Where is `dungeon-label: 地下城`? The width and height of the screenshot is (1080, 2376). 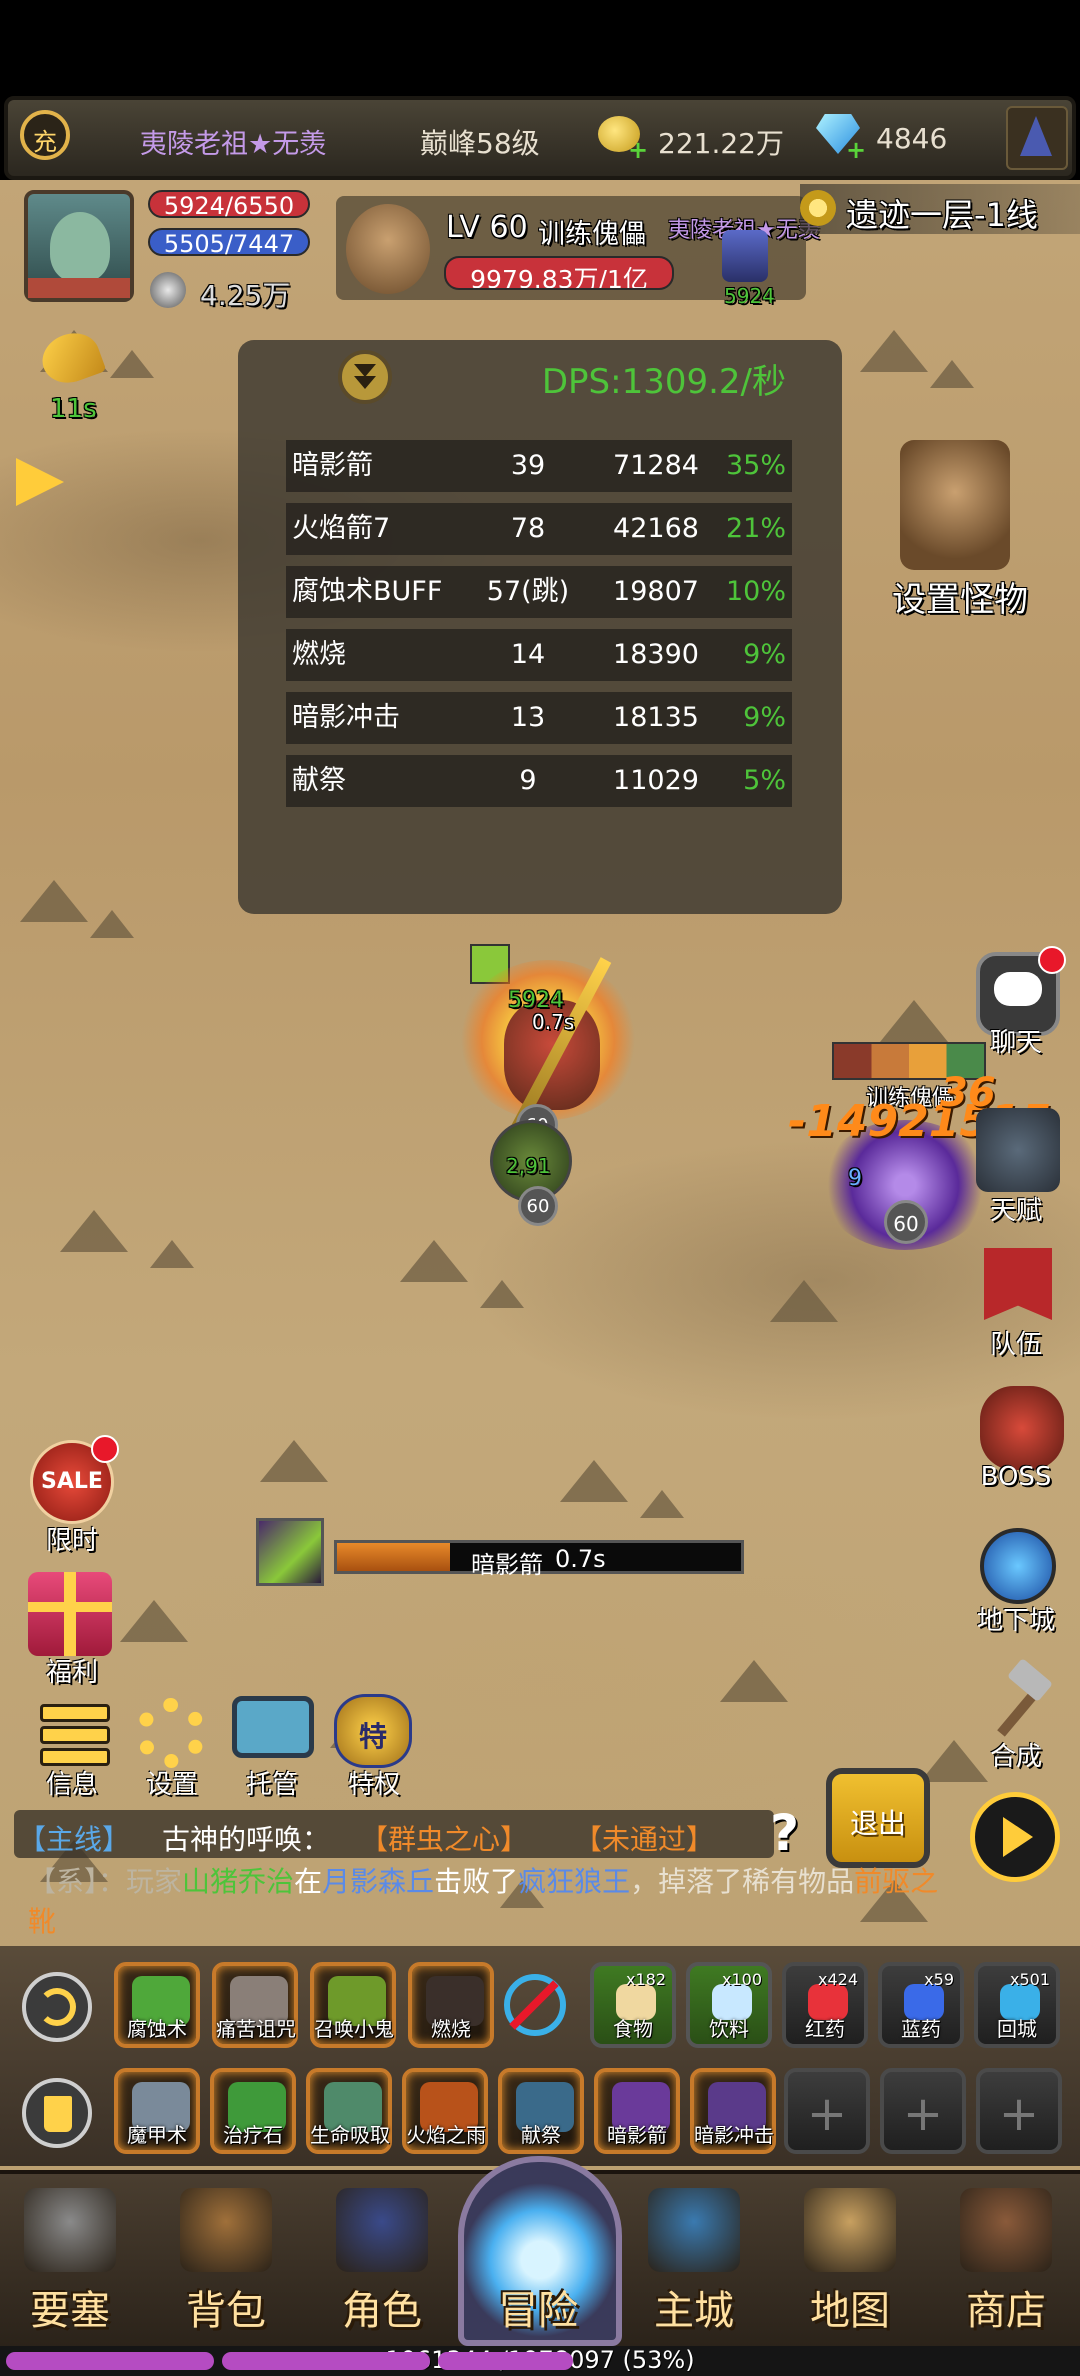 dungeon-label: 地下城 is located at coordinates (1016, 1618).